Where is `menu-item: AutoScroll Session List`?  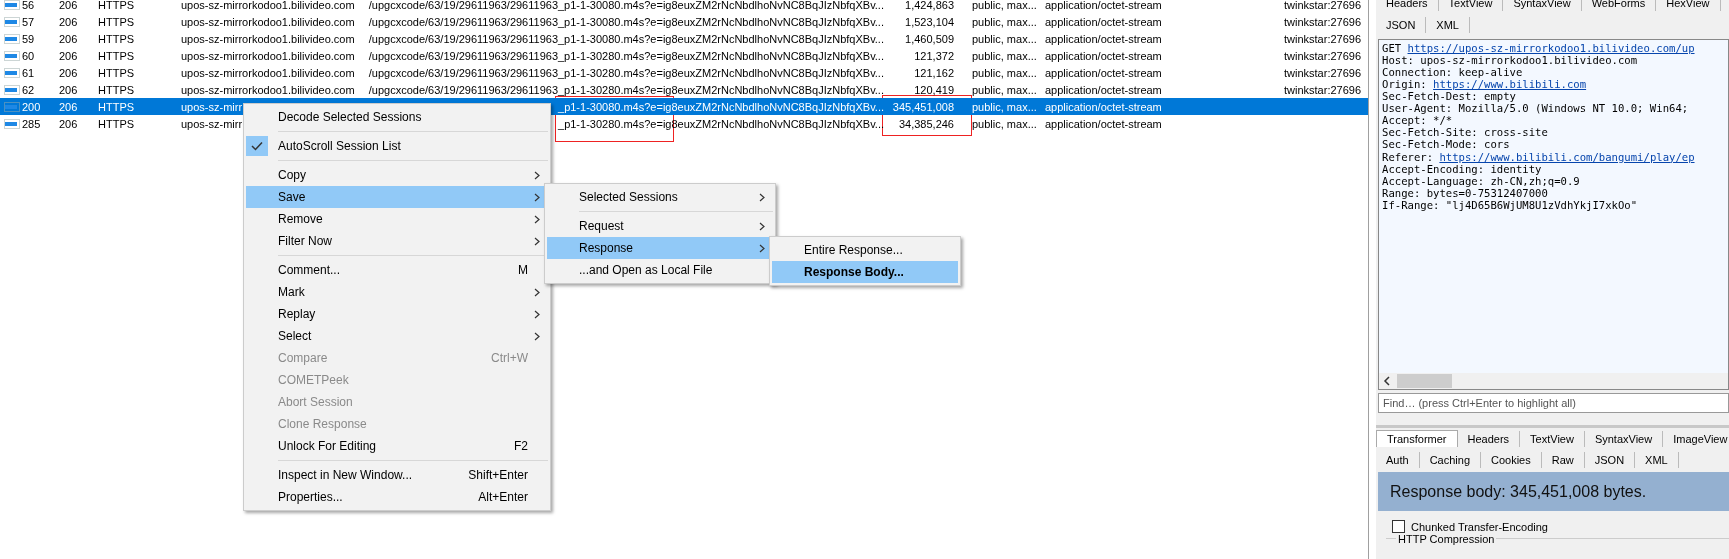
menu-item: AutoScroll Session List is located at coordinates (397, 146).